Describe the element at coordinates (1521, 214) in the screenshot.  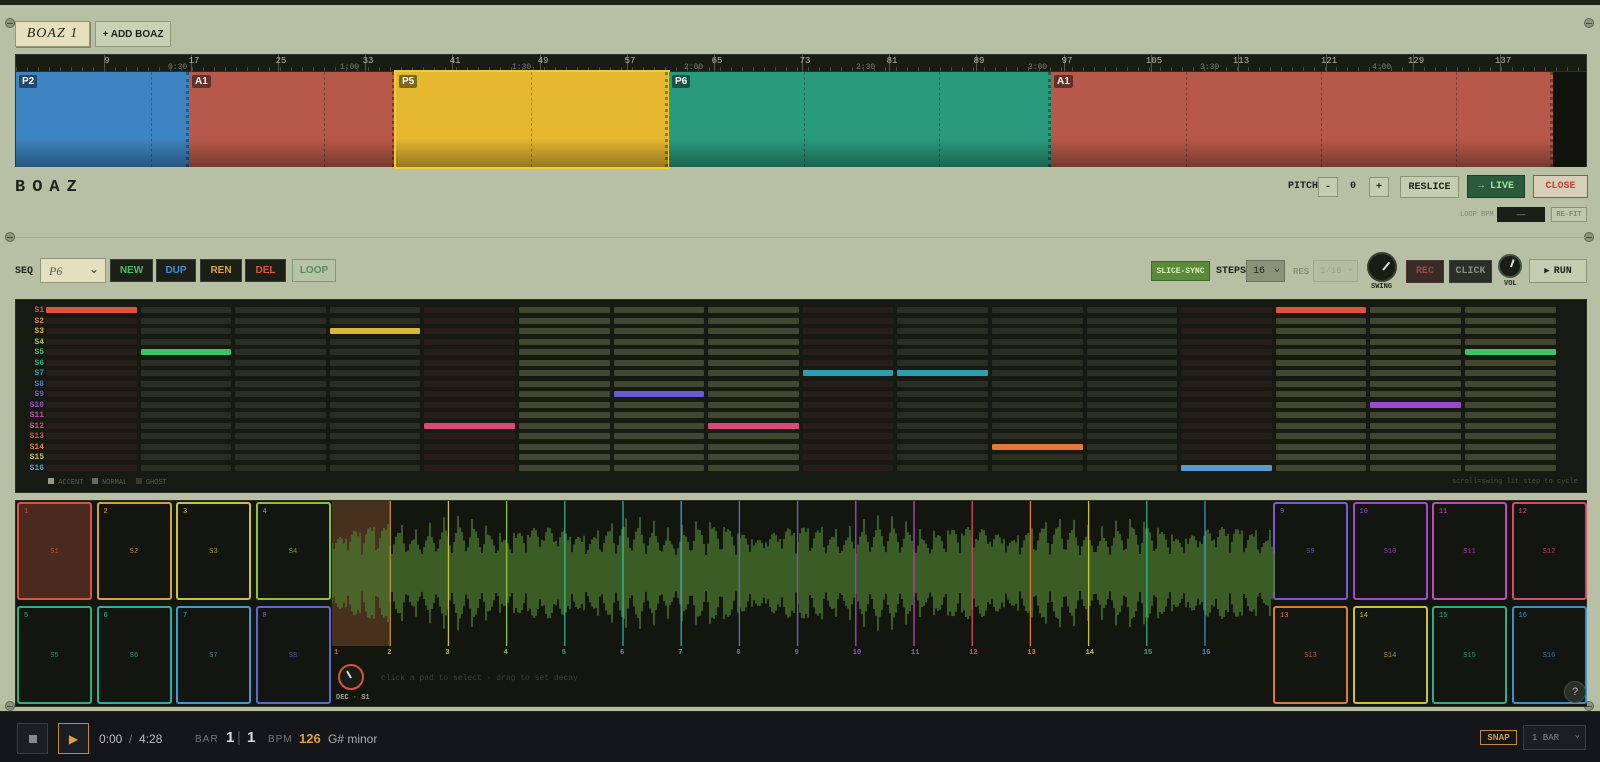
I see `loop-bpm-input: —` at that location.